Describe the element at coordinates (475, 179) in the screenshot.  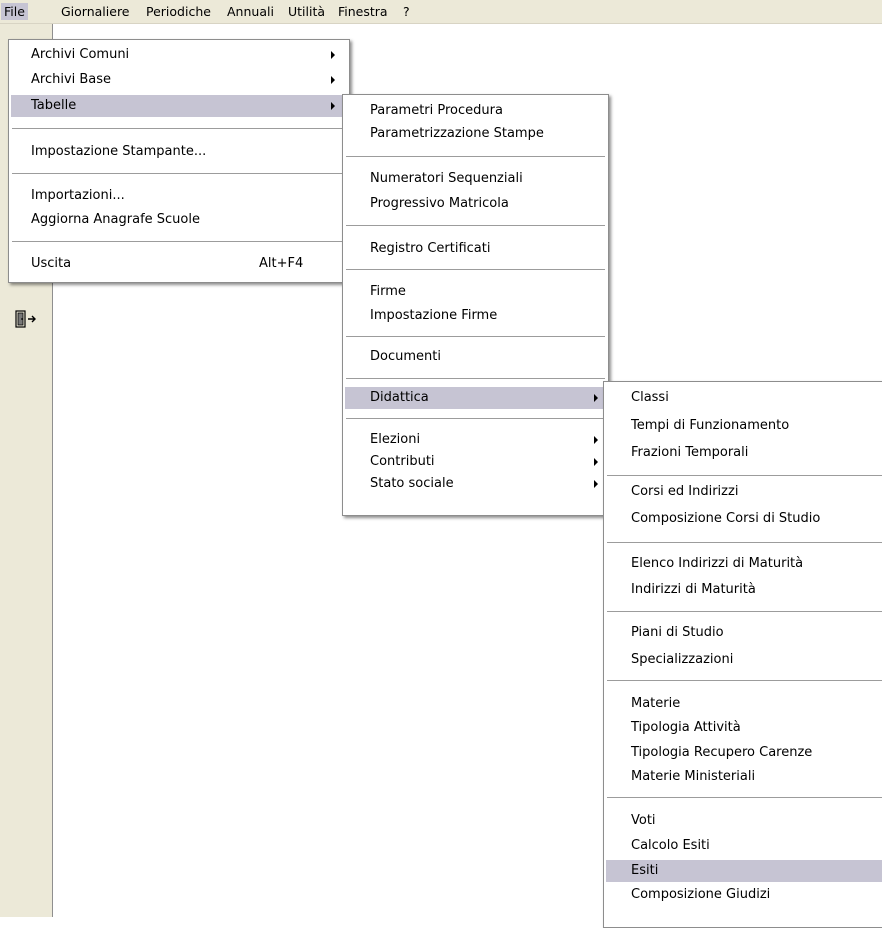
I see `menu-item-numeratori-sequenziali: Numeratori Sequenziali` at that location.